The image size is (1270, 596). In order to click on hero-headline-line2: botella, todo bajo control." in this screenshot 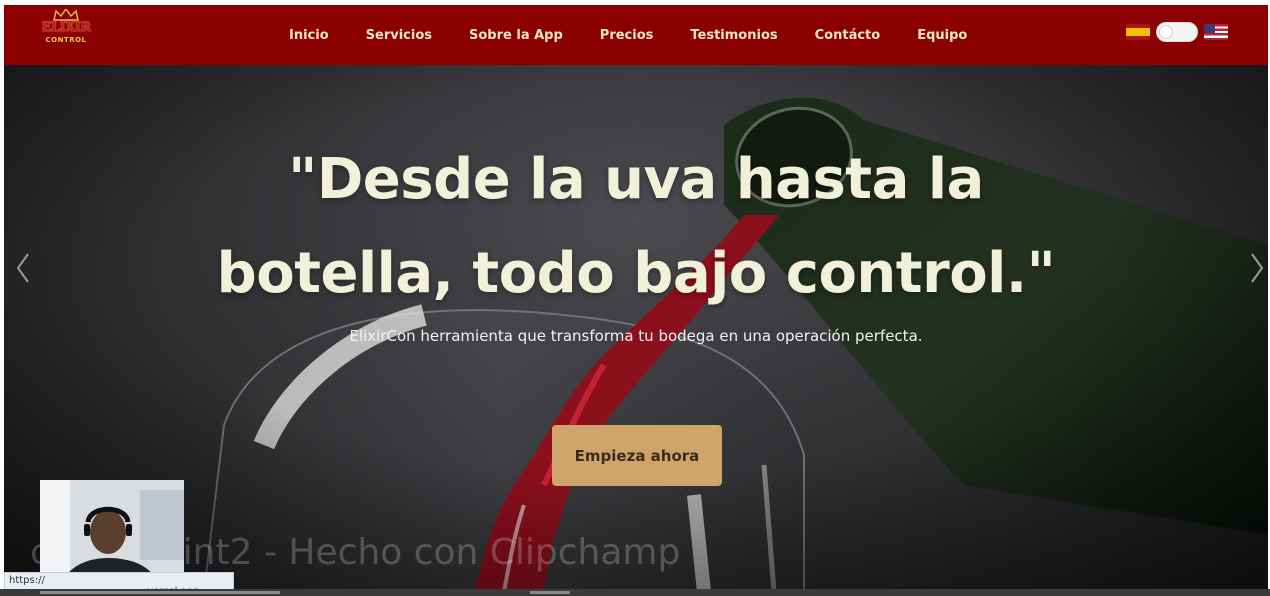, I will do `click(636, 273)`.